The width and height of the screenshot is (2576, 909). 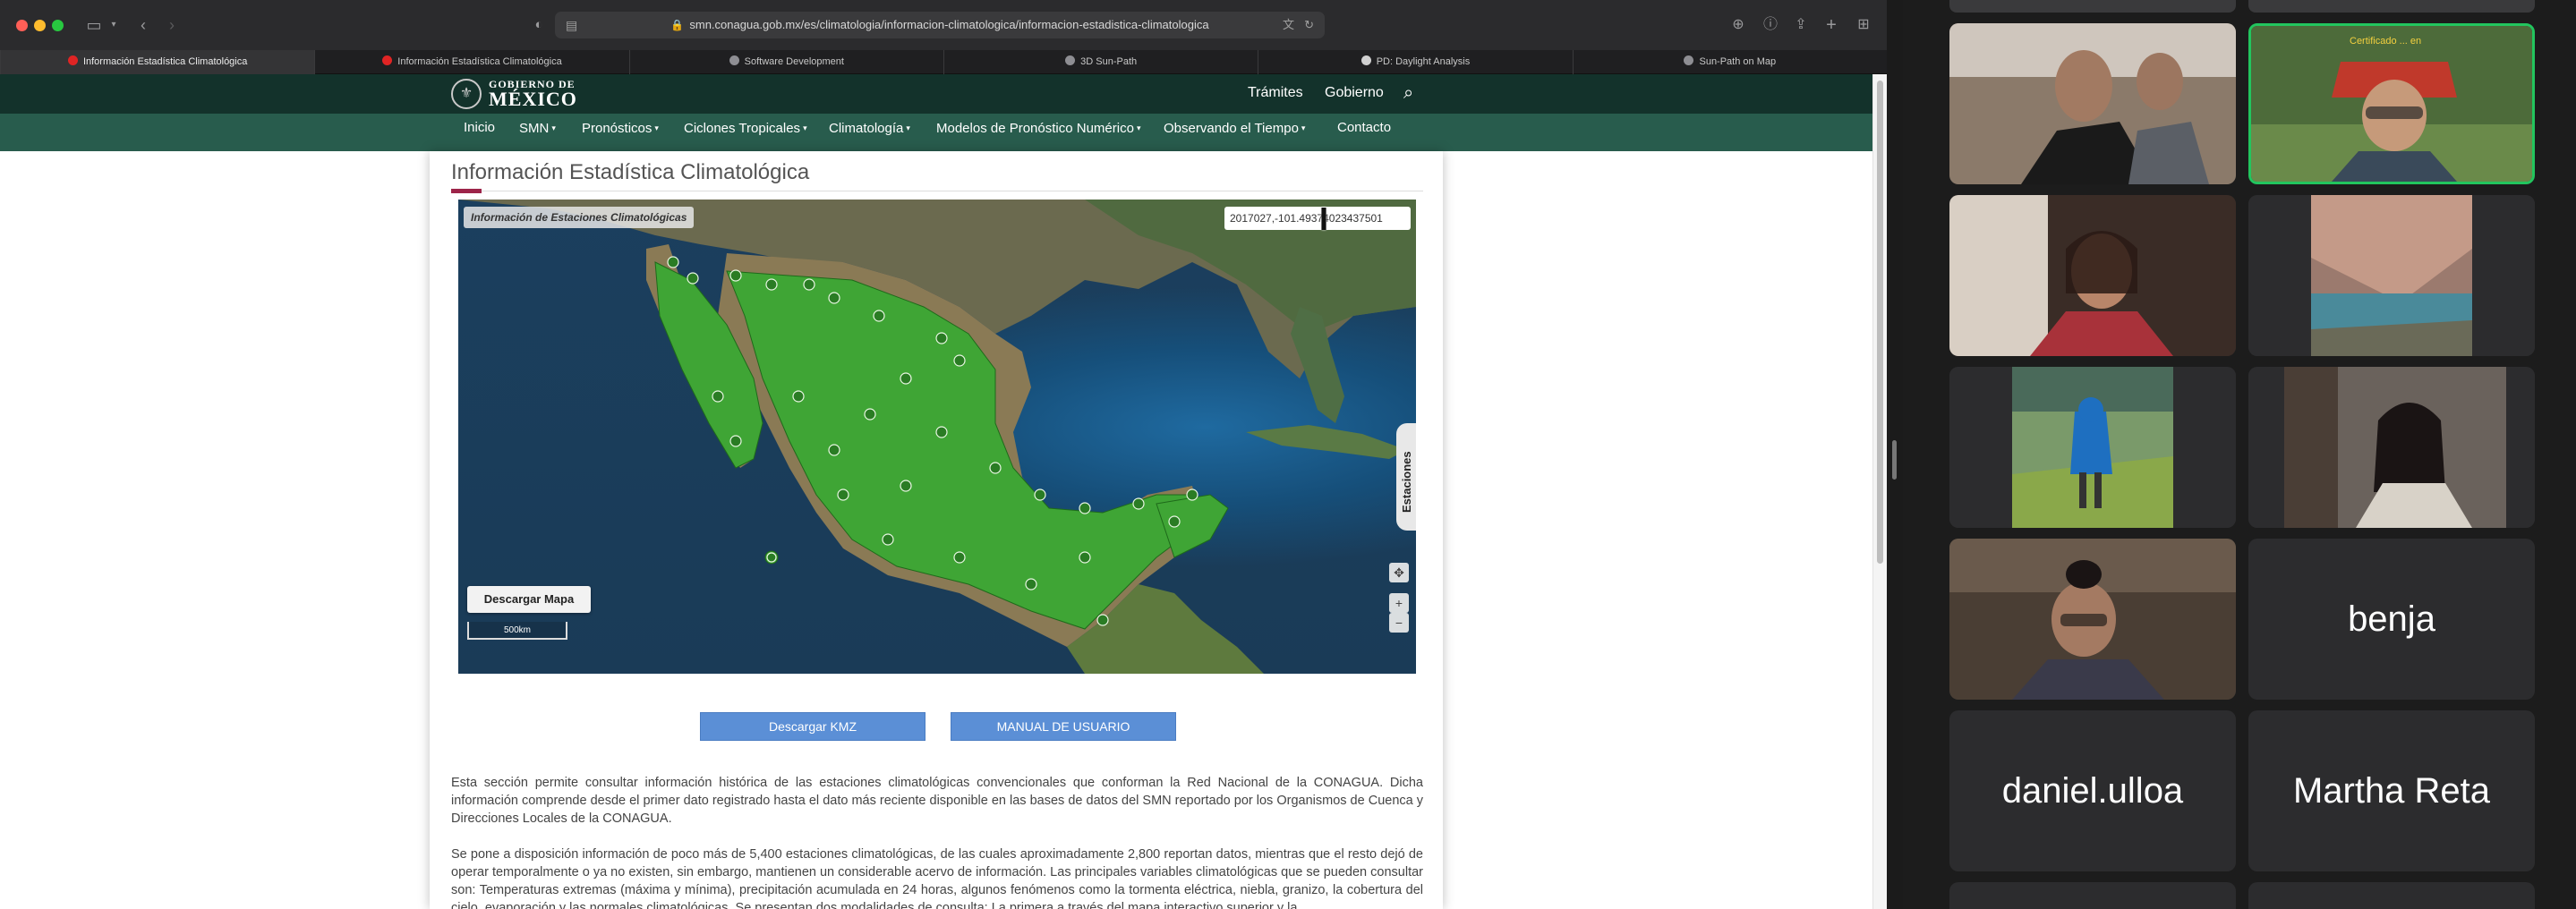 What do you see at coordinates (1399, 623) in the screenshot?
I see `zoom-out-button: −` at bounding box center [1399, 623].